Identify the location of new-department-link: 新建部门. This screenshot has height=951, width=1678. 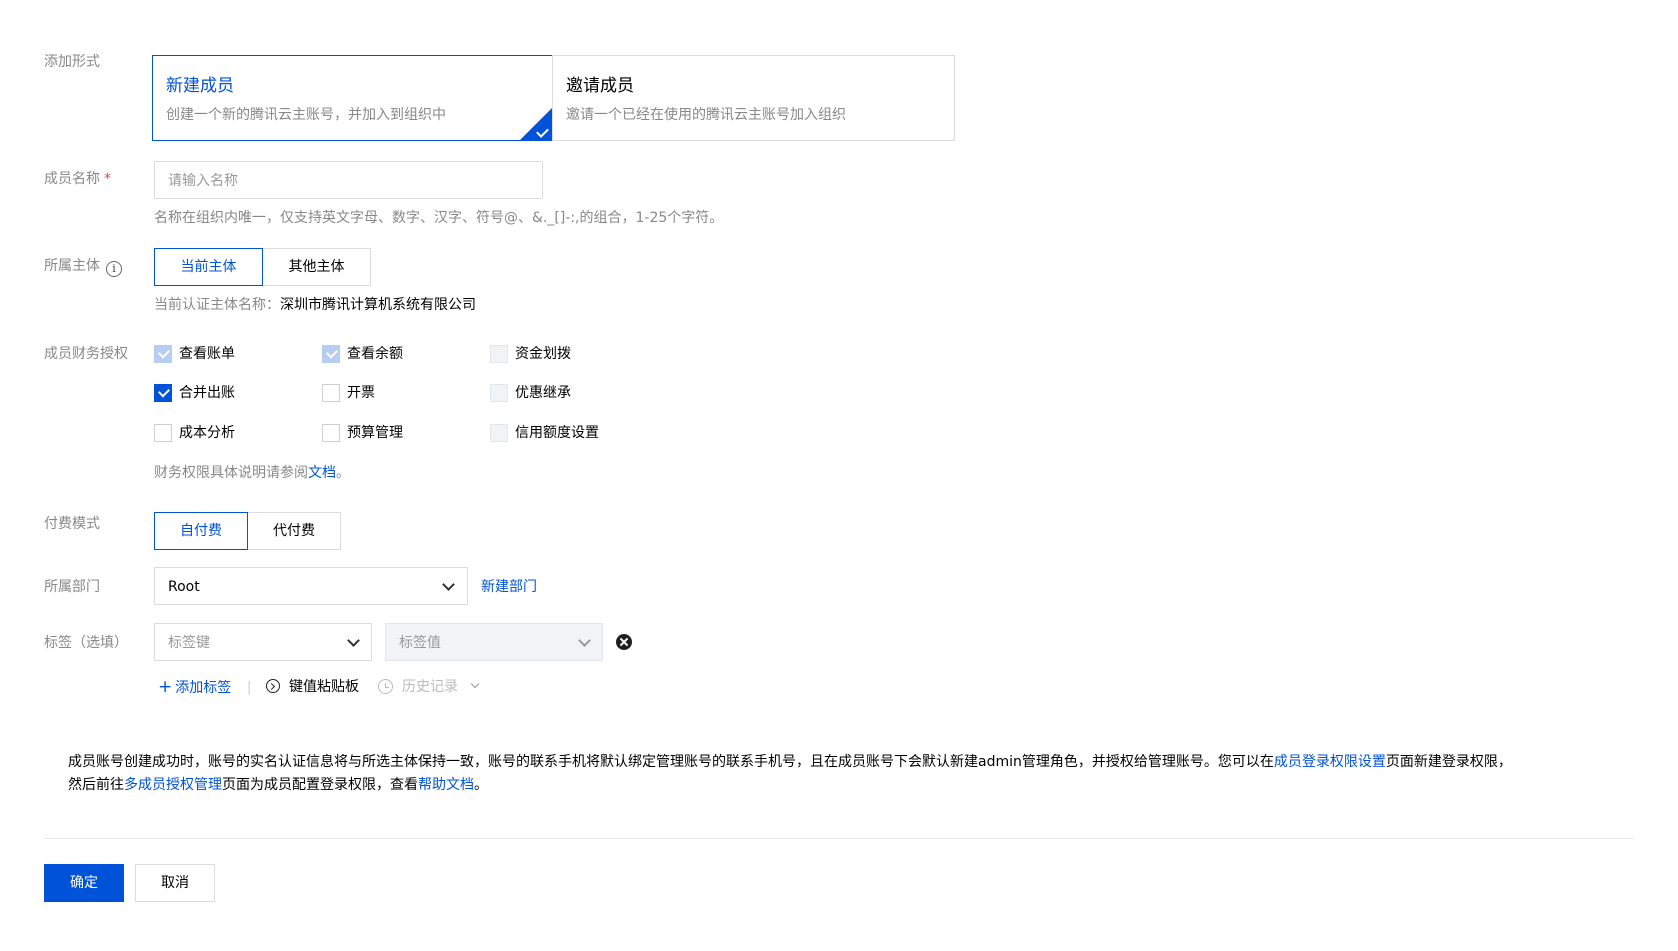
(509, 587).